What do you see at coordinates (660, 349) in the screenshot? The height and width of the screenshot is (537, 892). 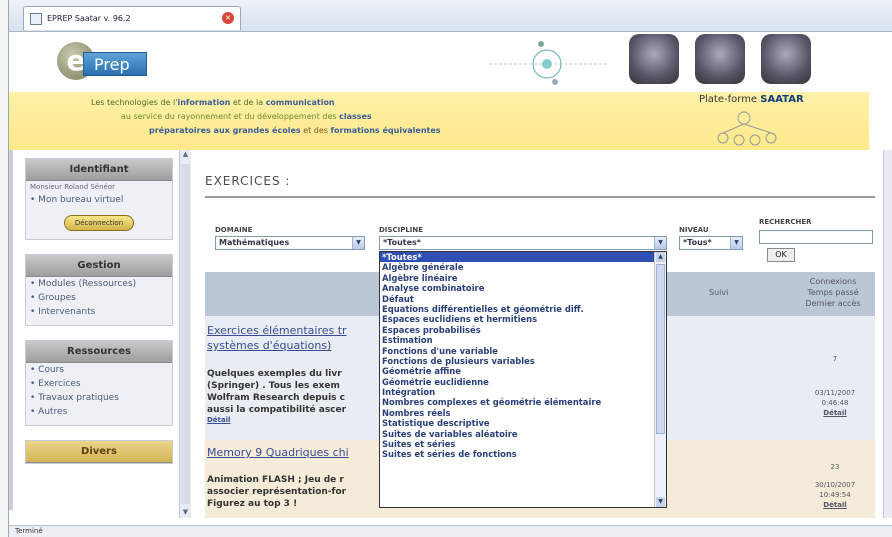 I see `dropdown-scroll-thumb` at bounding box center [660, 349].